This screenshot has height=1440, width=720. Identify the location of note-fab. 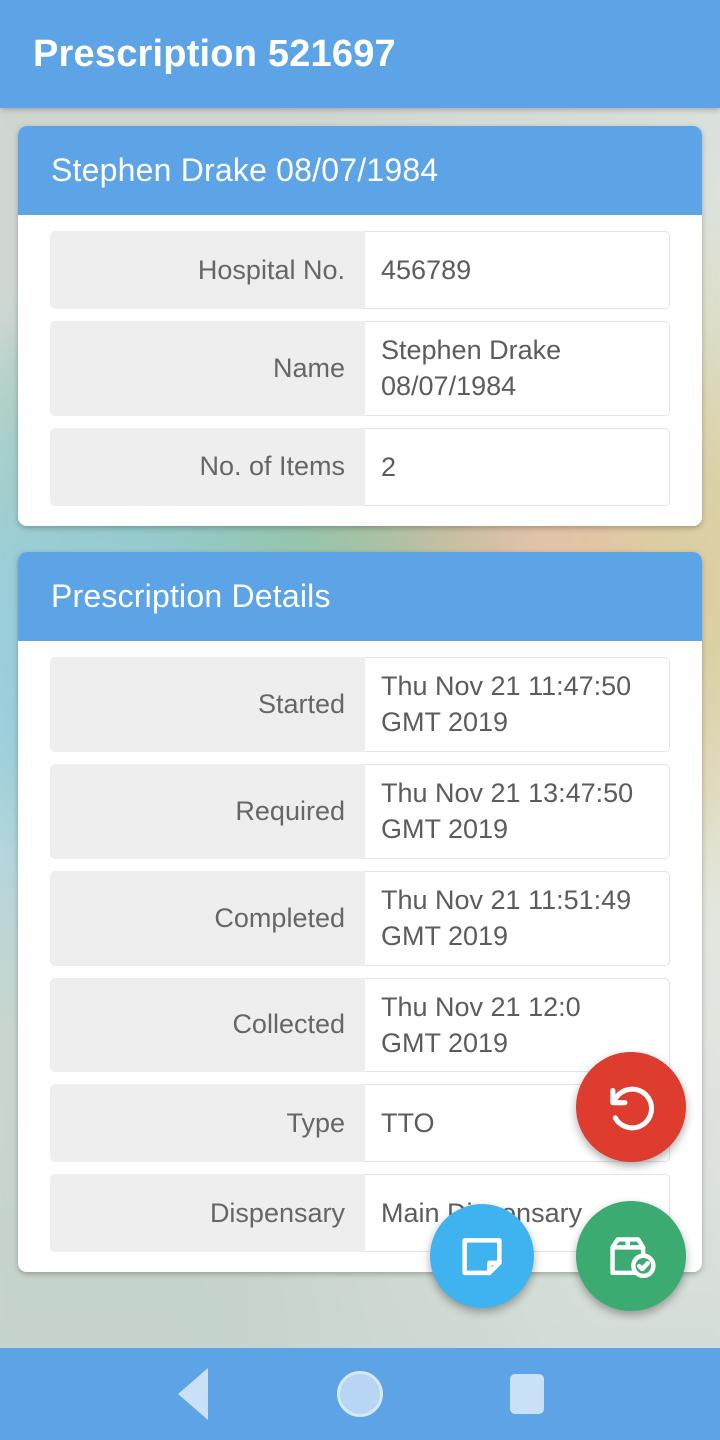
(482, 1256).